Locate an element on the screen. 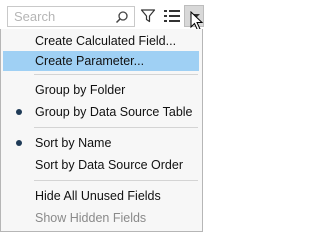 This screenshot has height=240, width=320. menu-item-group-by-data-source-table: Group by Data Source Table is located at coordinates (101, 112).